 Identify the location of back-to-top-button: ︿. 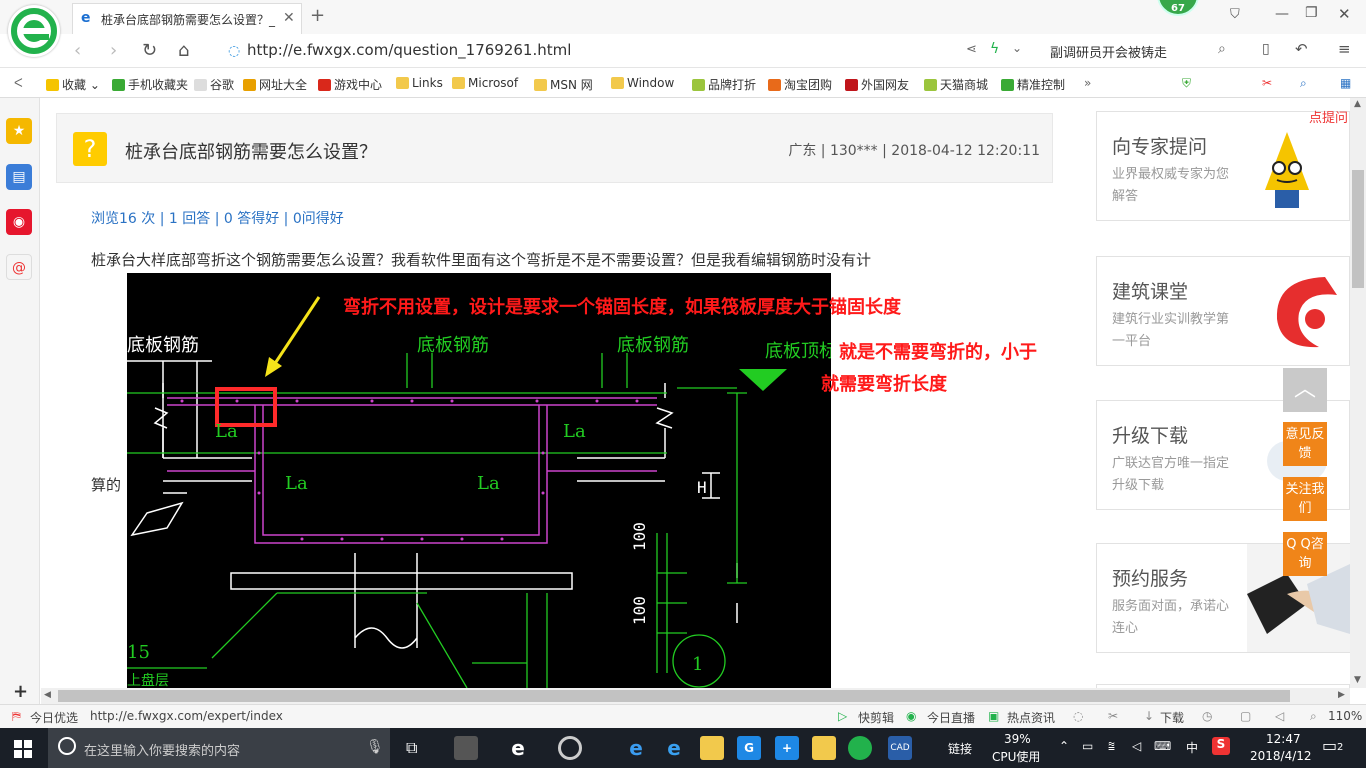
(1305, 390).